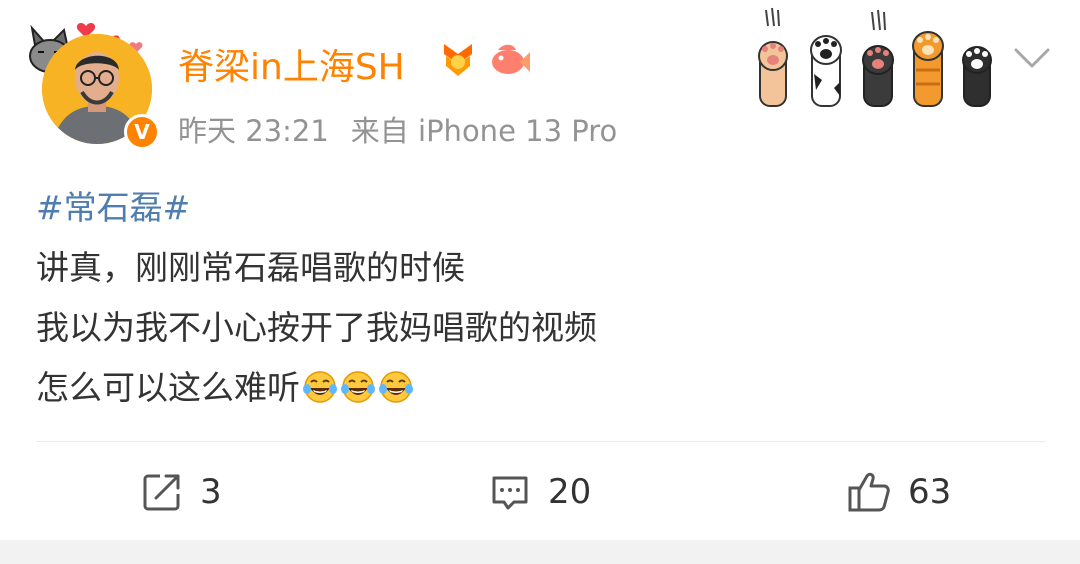 The height and width of the screenshot is (564, 1080). What do you see at coordinates (161, 492) in the screenshot?
I see `repost-icon` at bounding box center [161, 492].